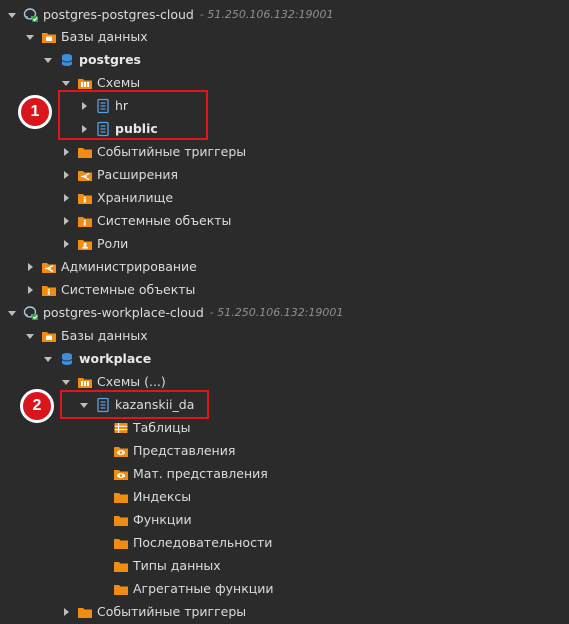 The height and width of the screenshot is (624, 569). Describe the element at coordinates (203, 542) in the screenshot. I see `sequences-label: Последовательности` at that location.